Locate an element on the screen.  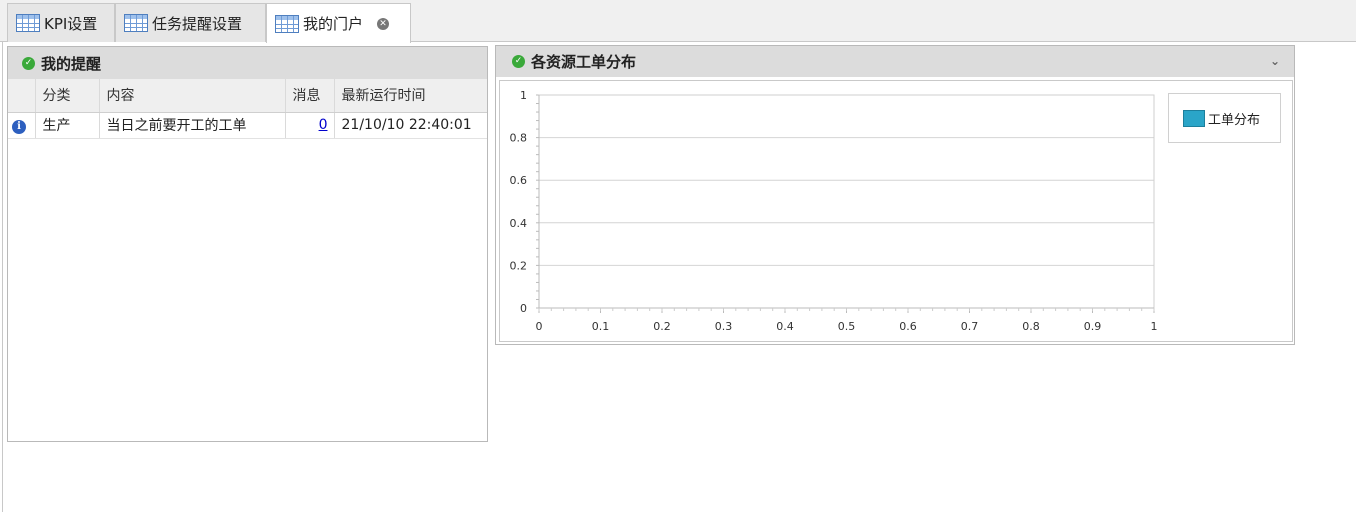
y-tick-label: 0.8 is located at coordinates (519, 138).